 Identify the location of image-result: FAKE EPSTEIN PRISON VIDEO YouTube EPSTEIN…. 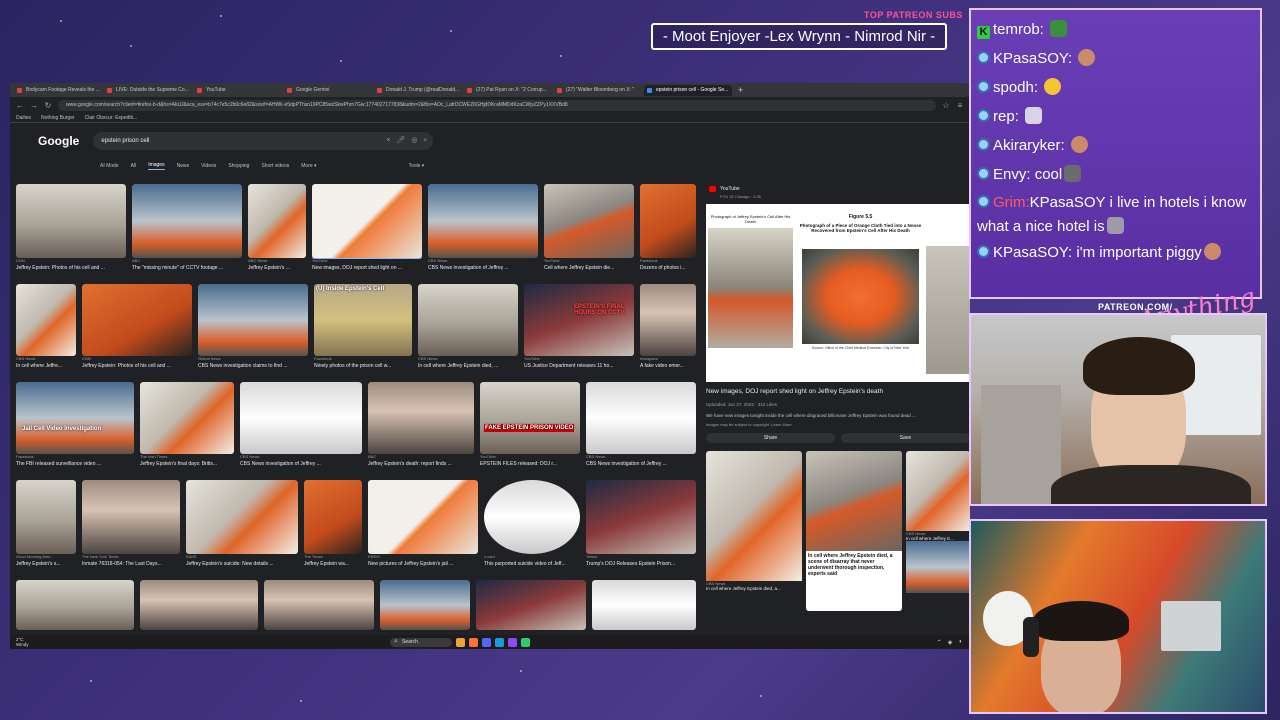
(530, 427).